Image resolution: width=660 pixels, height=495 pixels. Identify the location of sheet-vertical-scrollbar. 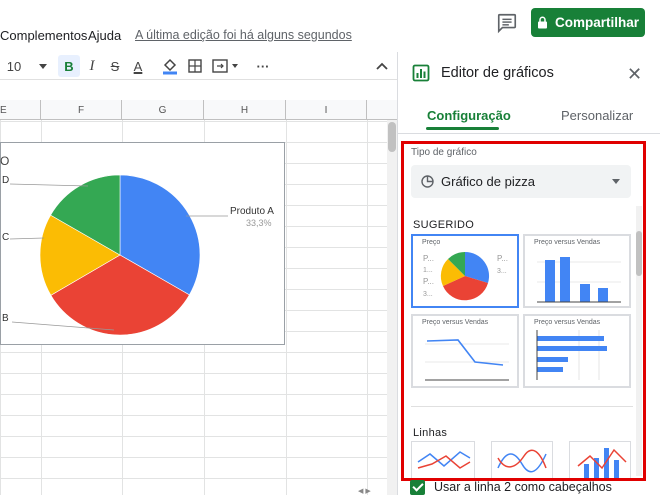
(392, 307).